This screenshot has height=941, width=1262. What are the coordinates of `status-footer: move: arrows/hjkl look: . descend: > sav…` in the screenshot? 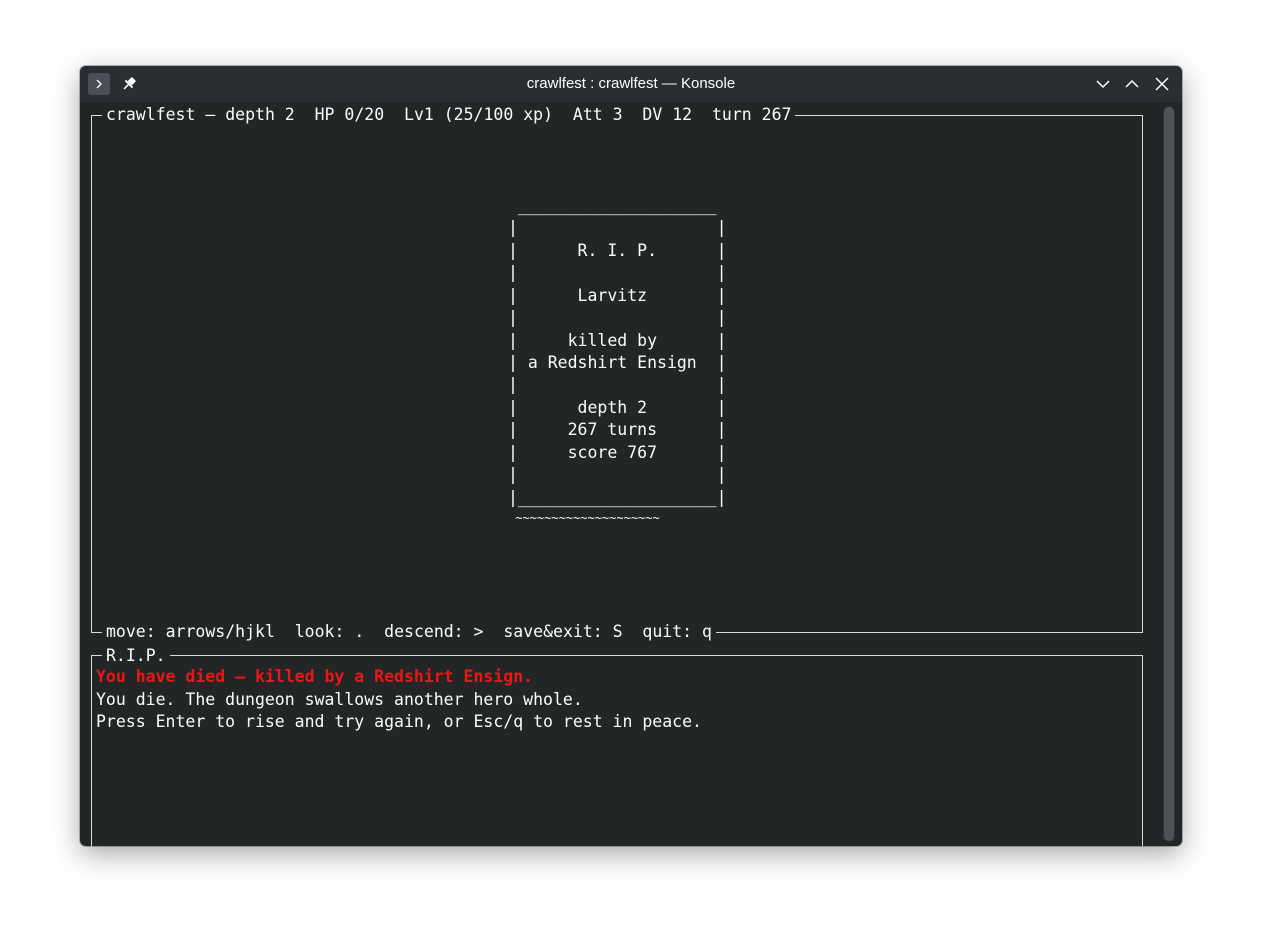 It's located at (409, 632).